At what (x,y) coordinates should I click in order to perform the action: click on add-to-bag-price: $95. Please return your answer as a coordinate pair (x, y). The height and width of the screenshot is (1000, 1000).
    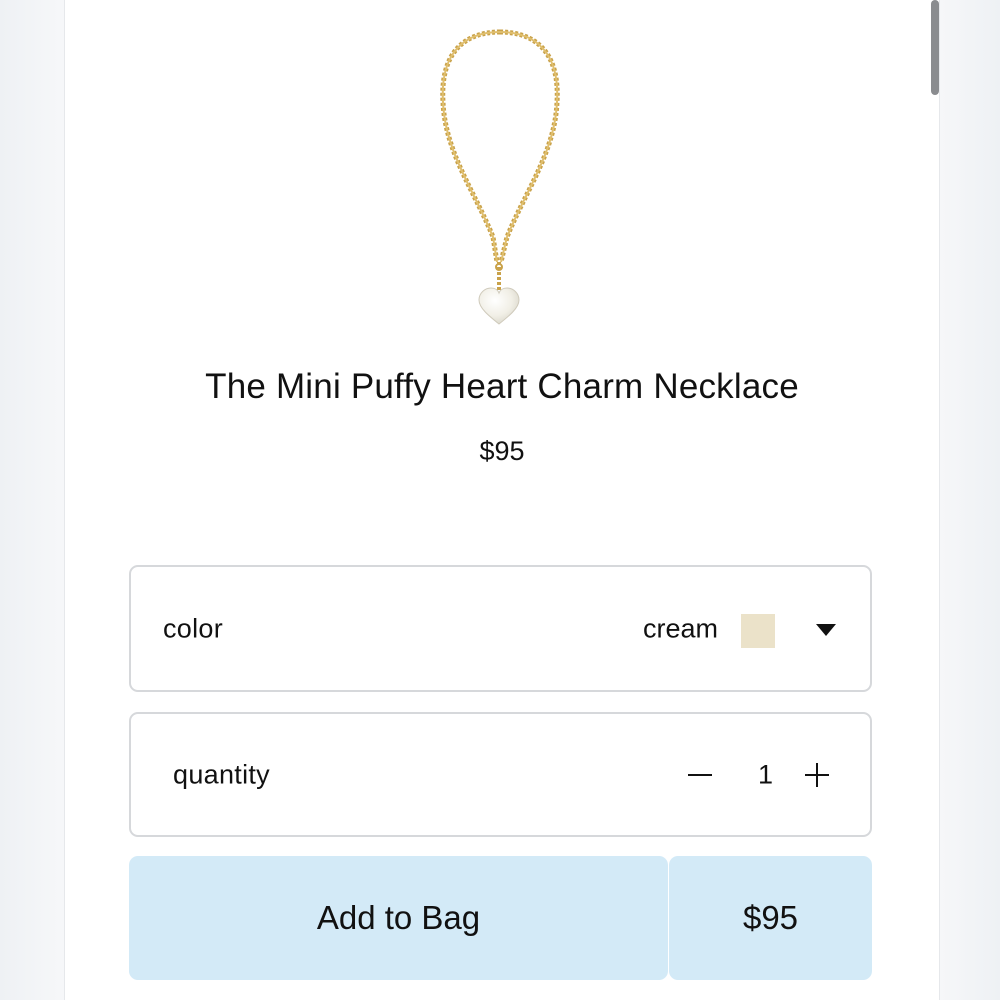
    Looking at the image, I should click on (770, 918).